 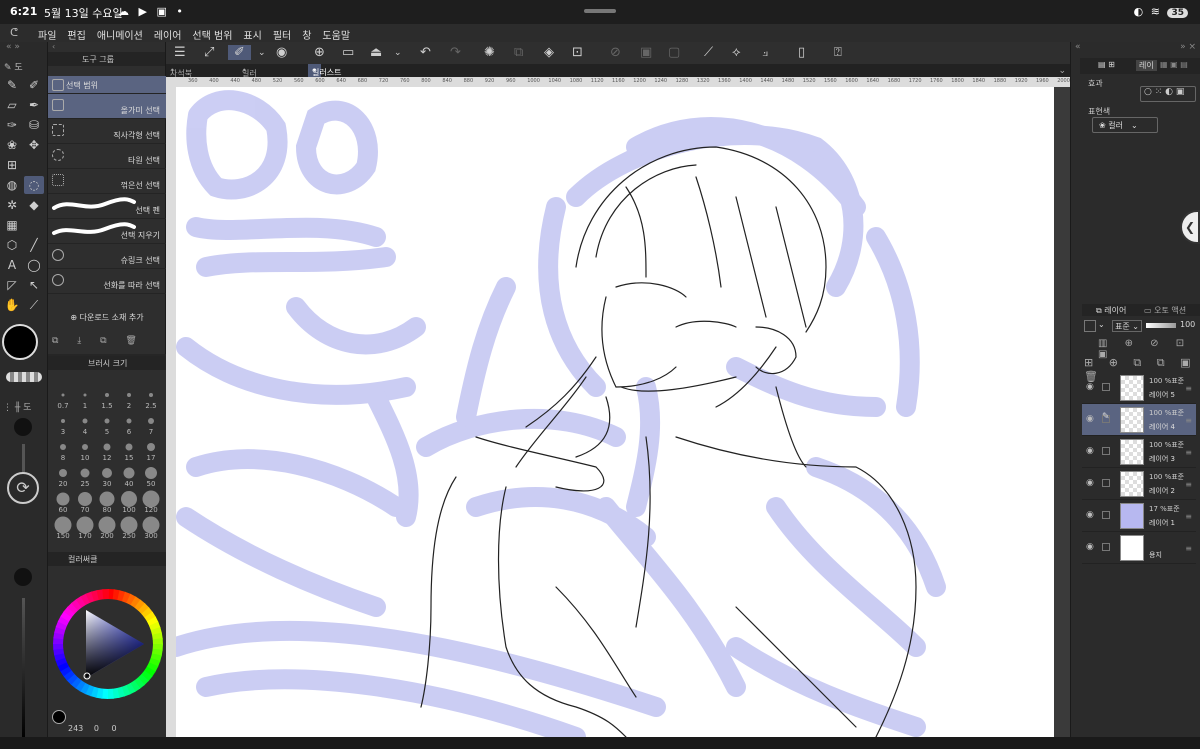 What do you see at coordinates (63, 424) in the screenshot?
I see `brush-size-option: 3` at bounding box center [63, 424].